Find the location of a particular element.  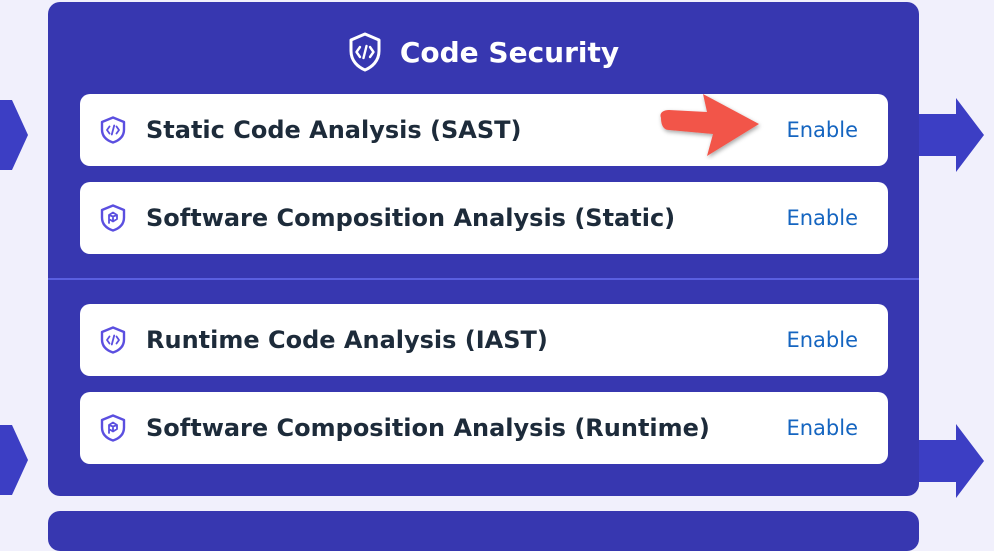

flow-arrow-left-bottom is located at coordinates (14, 460).